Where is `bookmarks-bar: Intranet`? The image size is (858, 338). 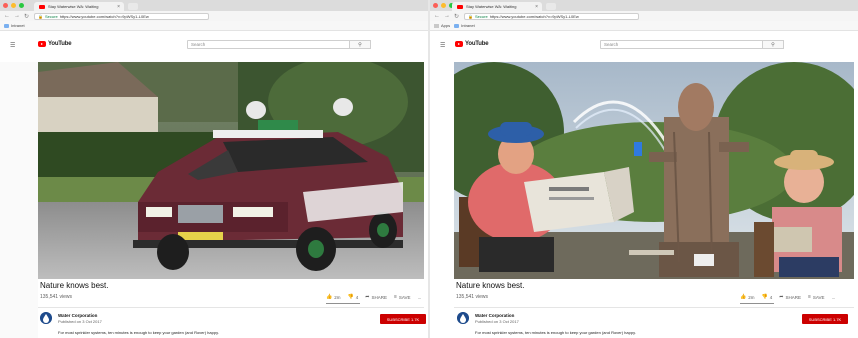 bookmarks-bar: Intranet is located at coordinates (214, 26).